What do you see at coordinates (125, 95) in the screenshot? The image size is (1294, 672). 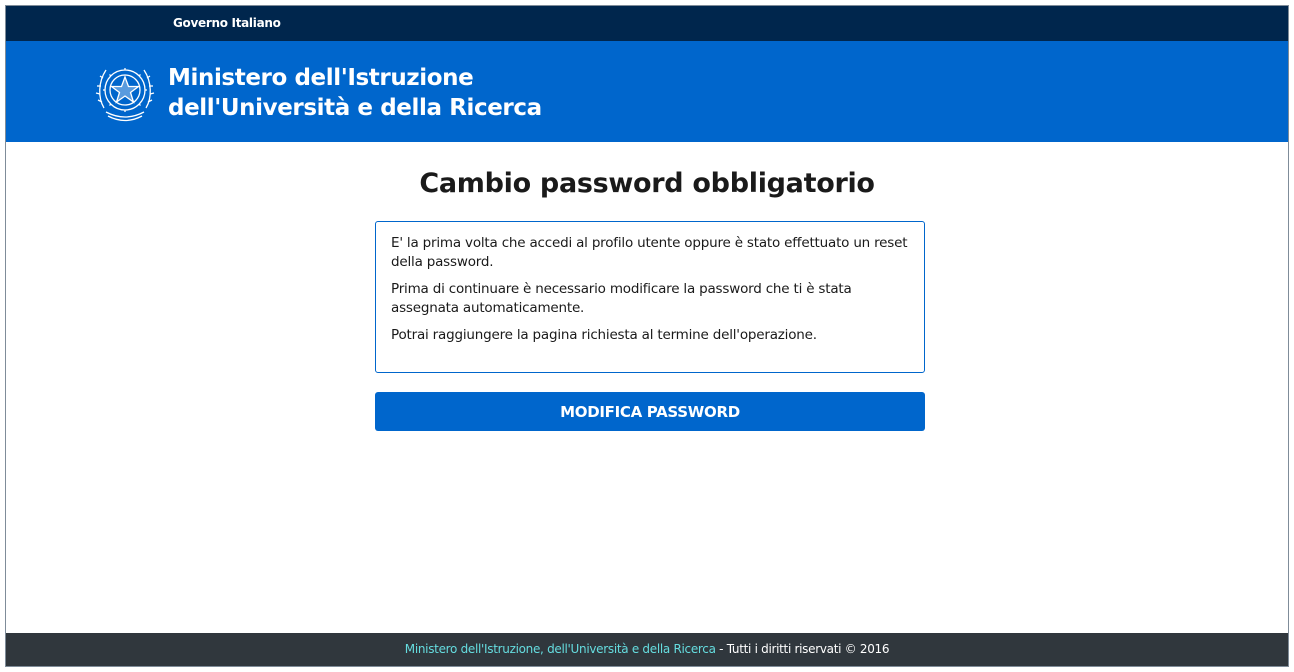 I see `italian-republic-emblem-icon` at bounding box center [125, 95].